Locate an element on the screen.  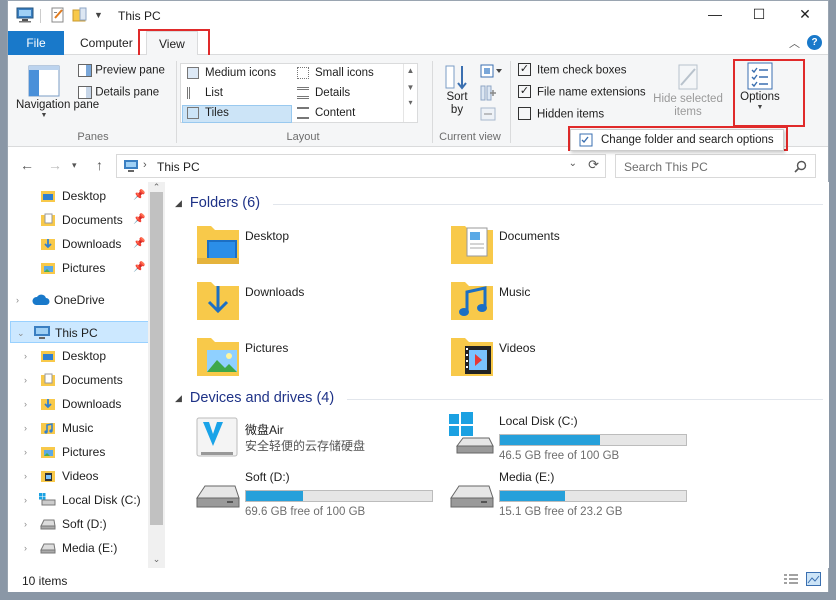
add-columns-button is located at coordinates (488, 93).